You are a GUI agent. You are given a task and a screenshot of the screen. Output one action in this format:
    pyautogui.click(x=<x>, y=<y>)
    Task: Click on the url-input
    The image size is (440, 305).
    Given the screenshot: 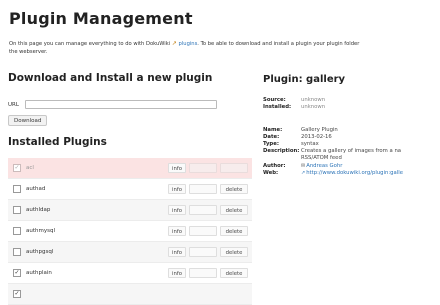 What is the action you would take?
    pyautogui.click(x=121, y=104)
    